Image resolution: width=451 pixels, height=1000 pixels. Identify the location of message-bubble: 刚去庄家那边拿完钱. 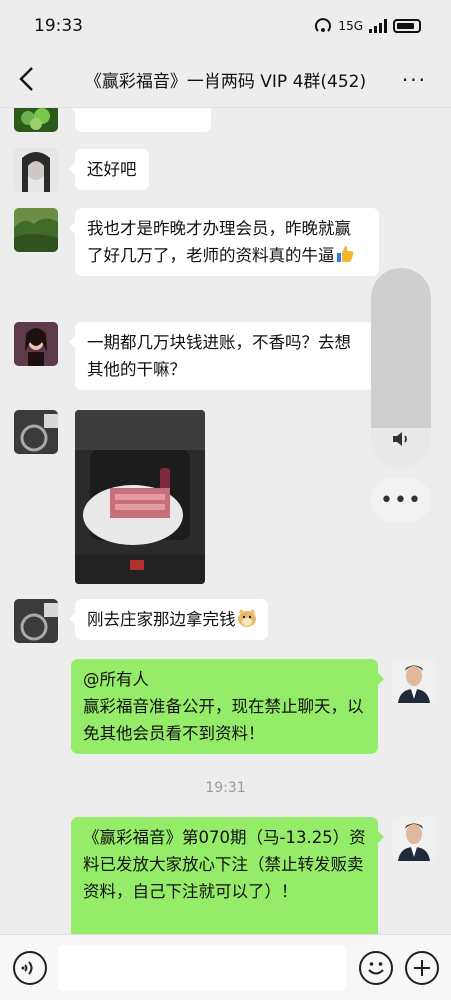
(168, 619).